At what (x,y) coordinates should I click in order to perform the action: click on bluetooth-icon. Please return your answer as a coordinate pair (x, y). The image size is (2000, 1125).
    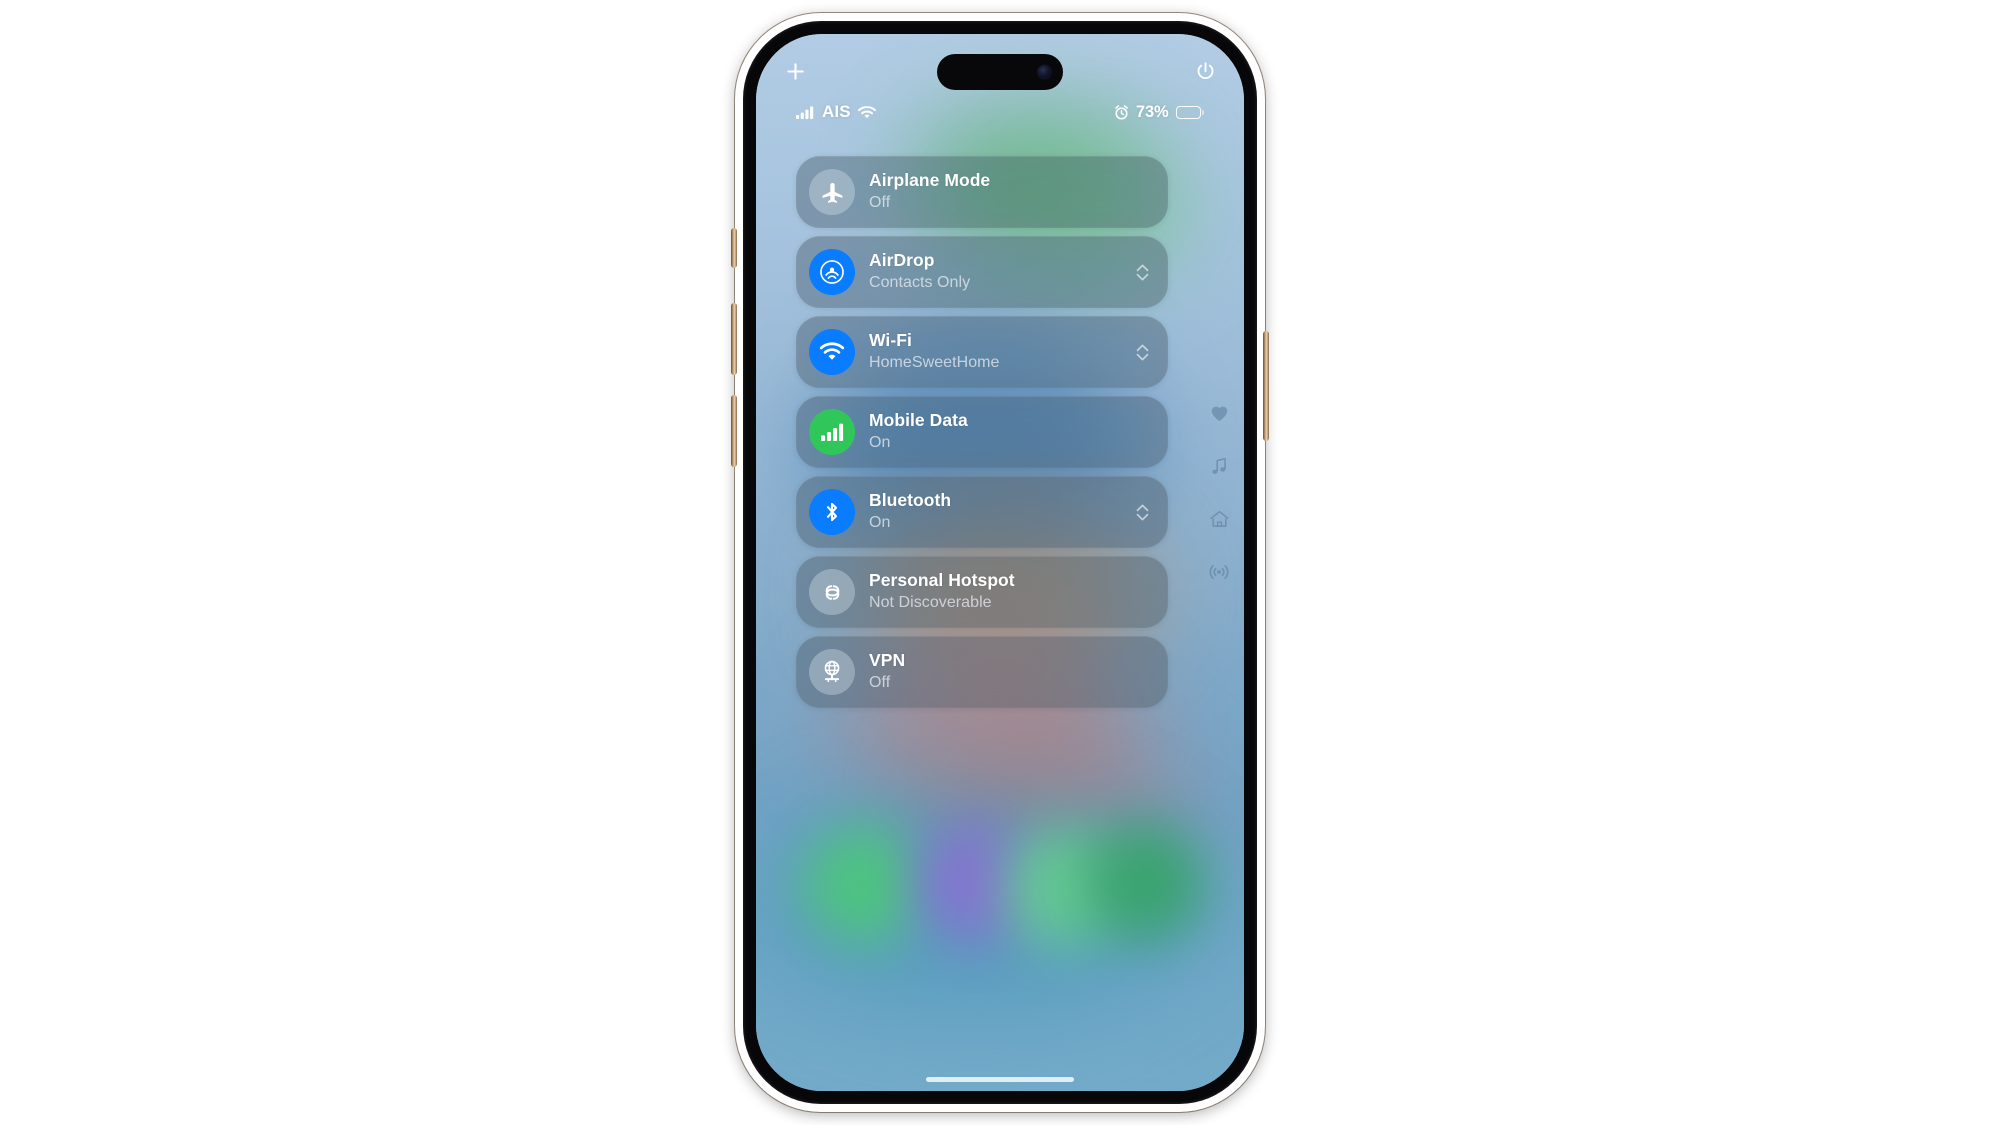
    Looking at the image, I should click on (832, 512).